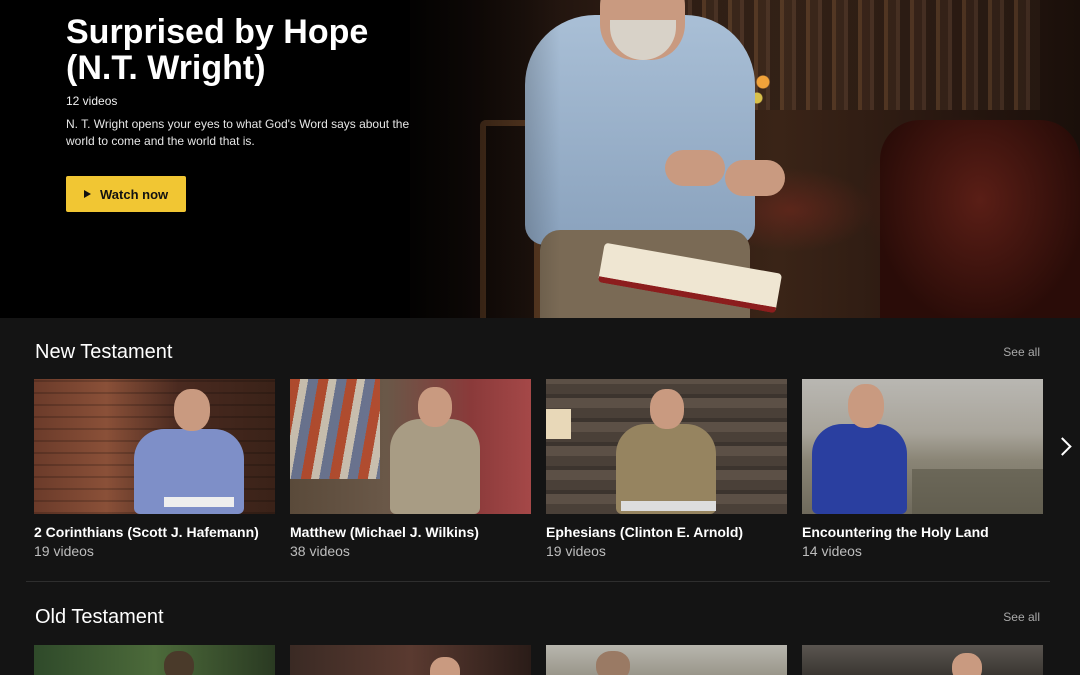 The image size is (1080, 675). What do you see at coordinates (384, 532) in the screenshot?
I see `series-title: Matthew (Michael J. Wilkins)` at bounding box center [384, 532].